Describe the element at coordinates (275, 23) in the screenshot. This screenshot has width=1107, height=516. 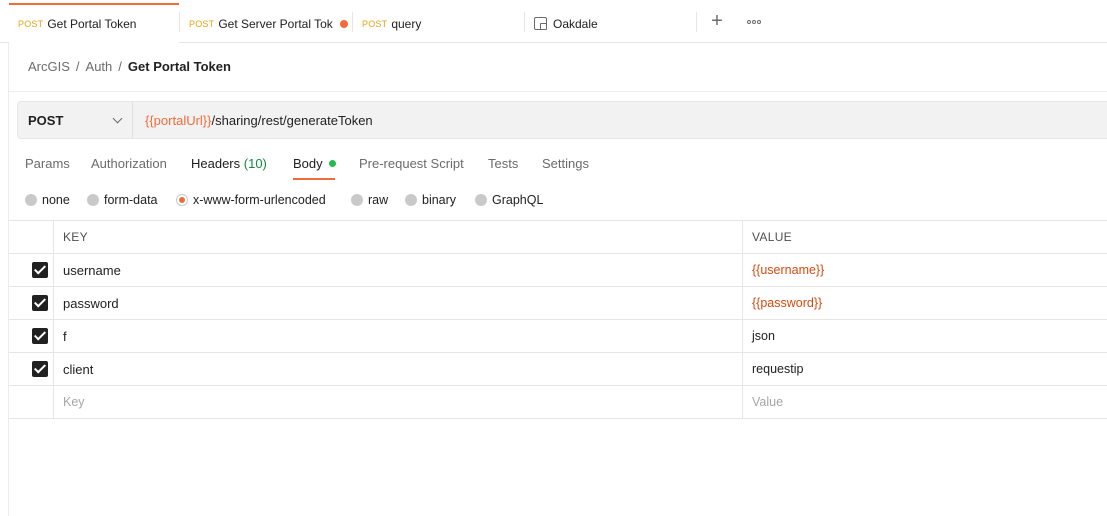
I see `tab-title: Get Server Portal Tok` at that location.